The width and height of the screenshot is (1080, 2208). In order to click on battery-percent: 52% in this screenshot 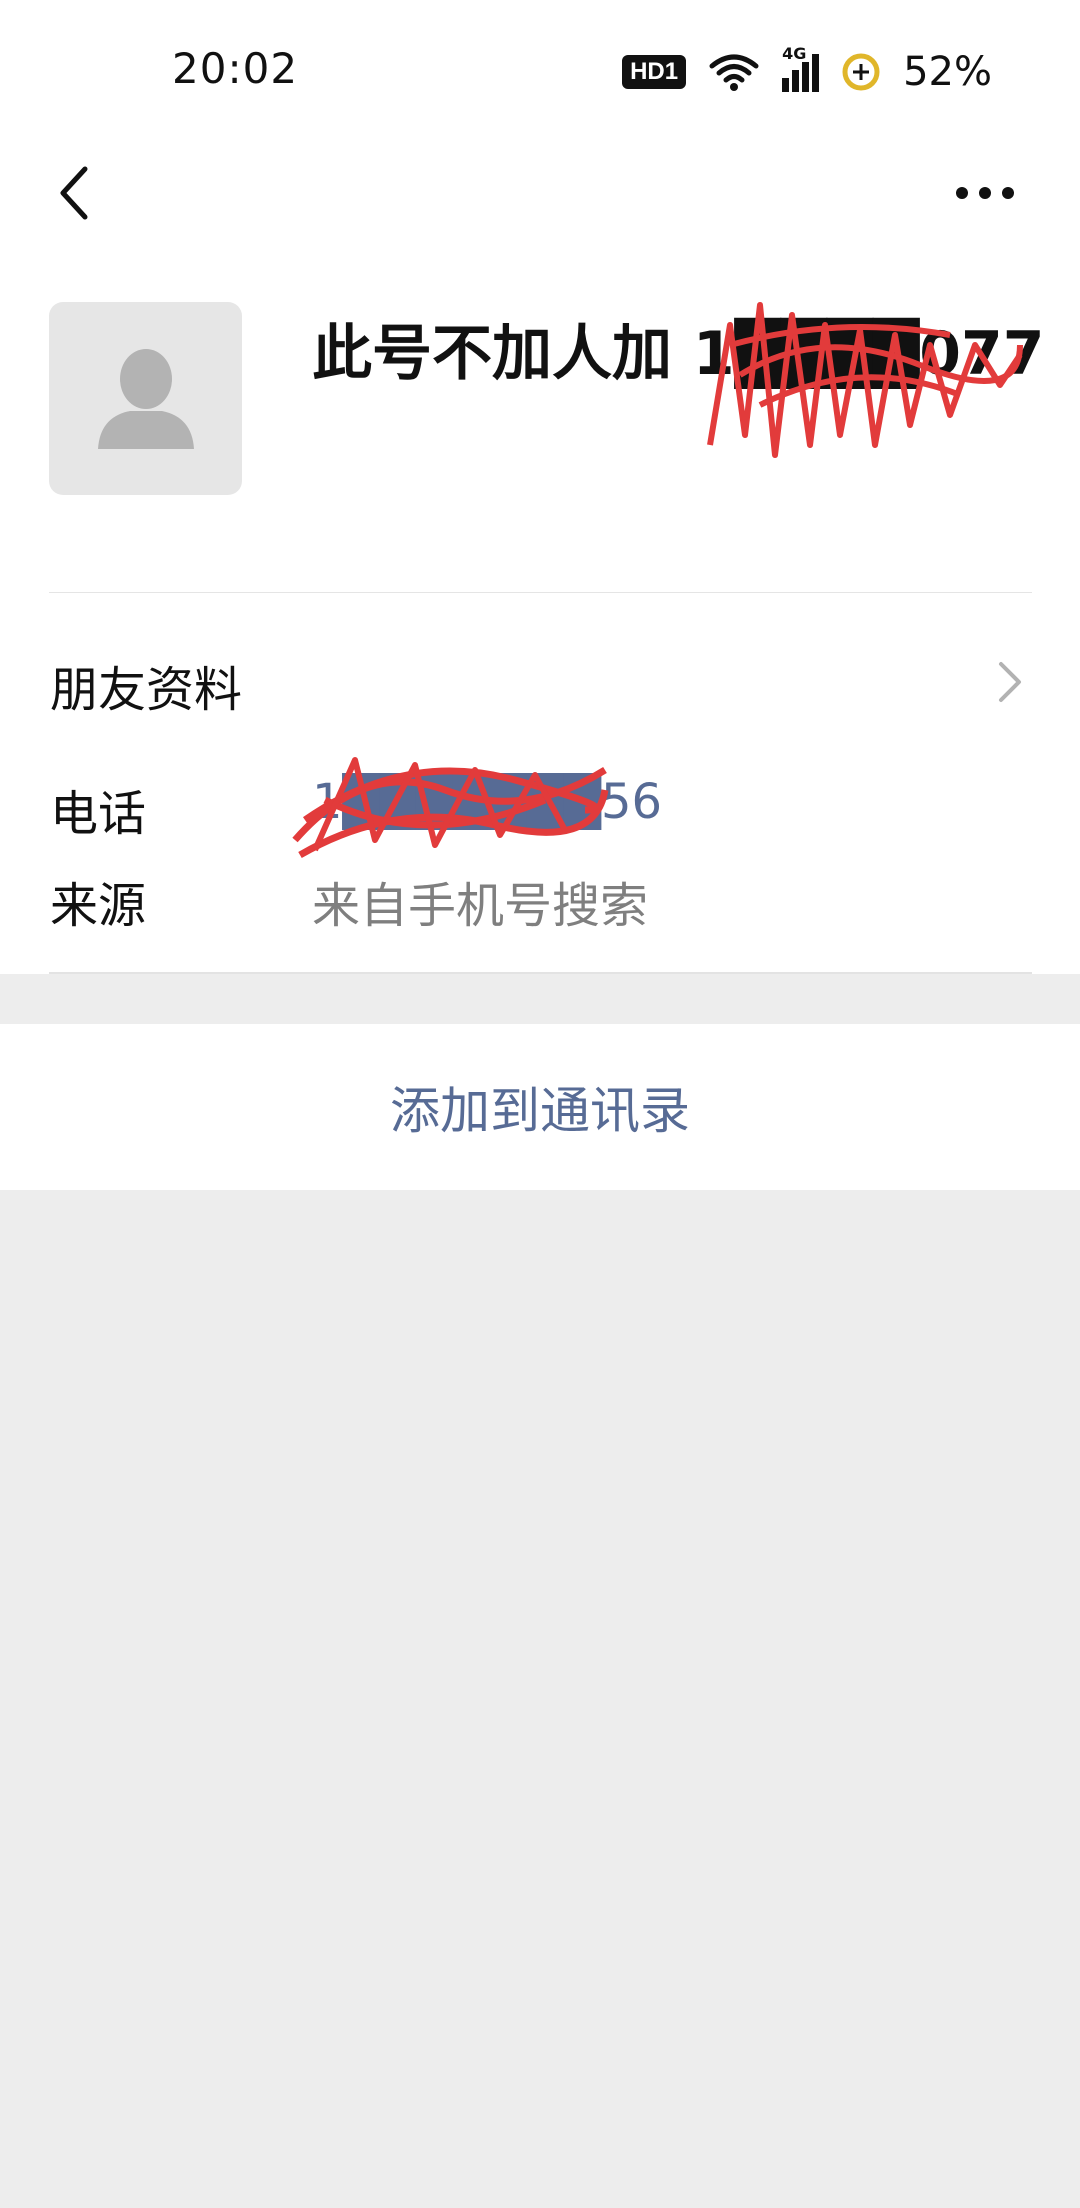, I will do `click(947, 72)`.